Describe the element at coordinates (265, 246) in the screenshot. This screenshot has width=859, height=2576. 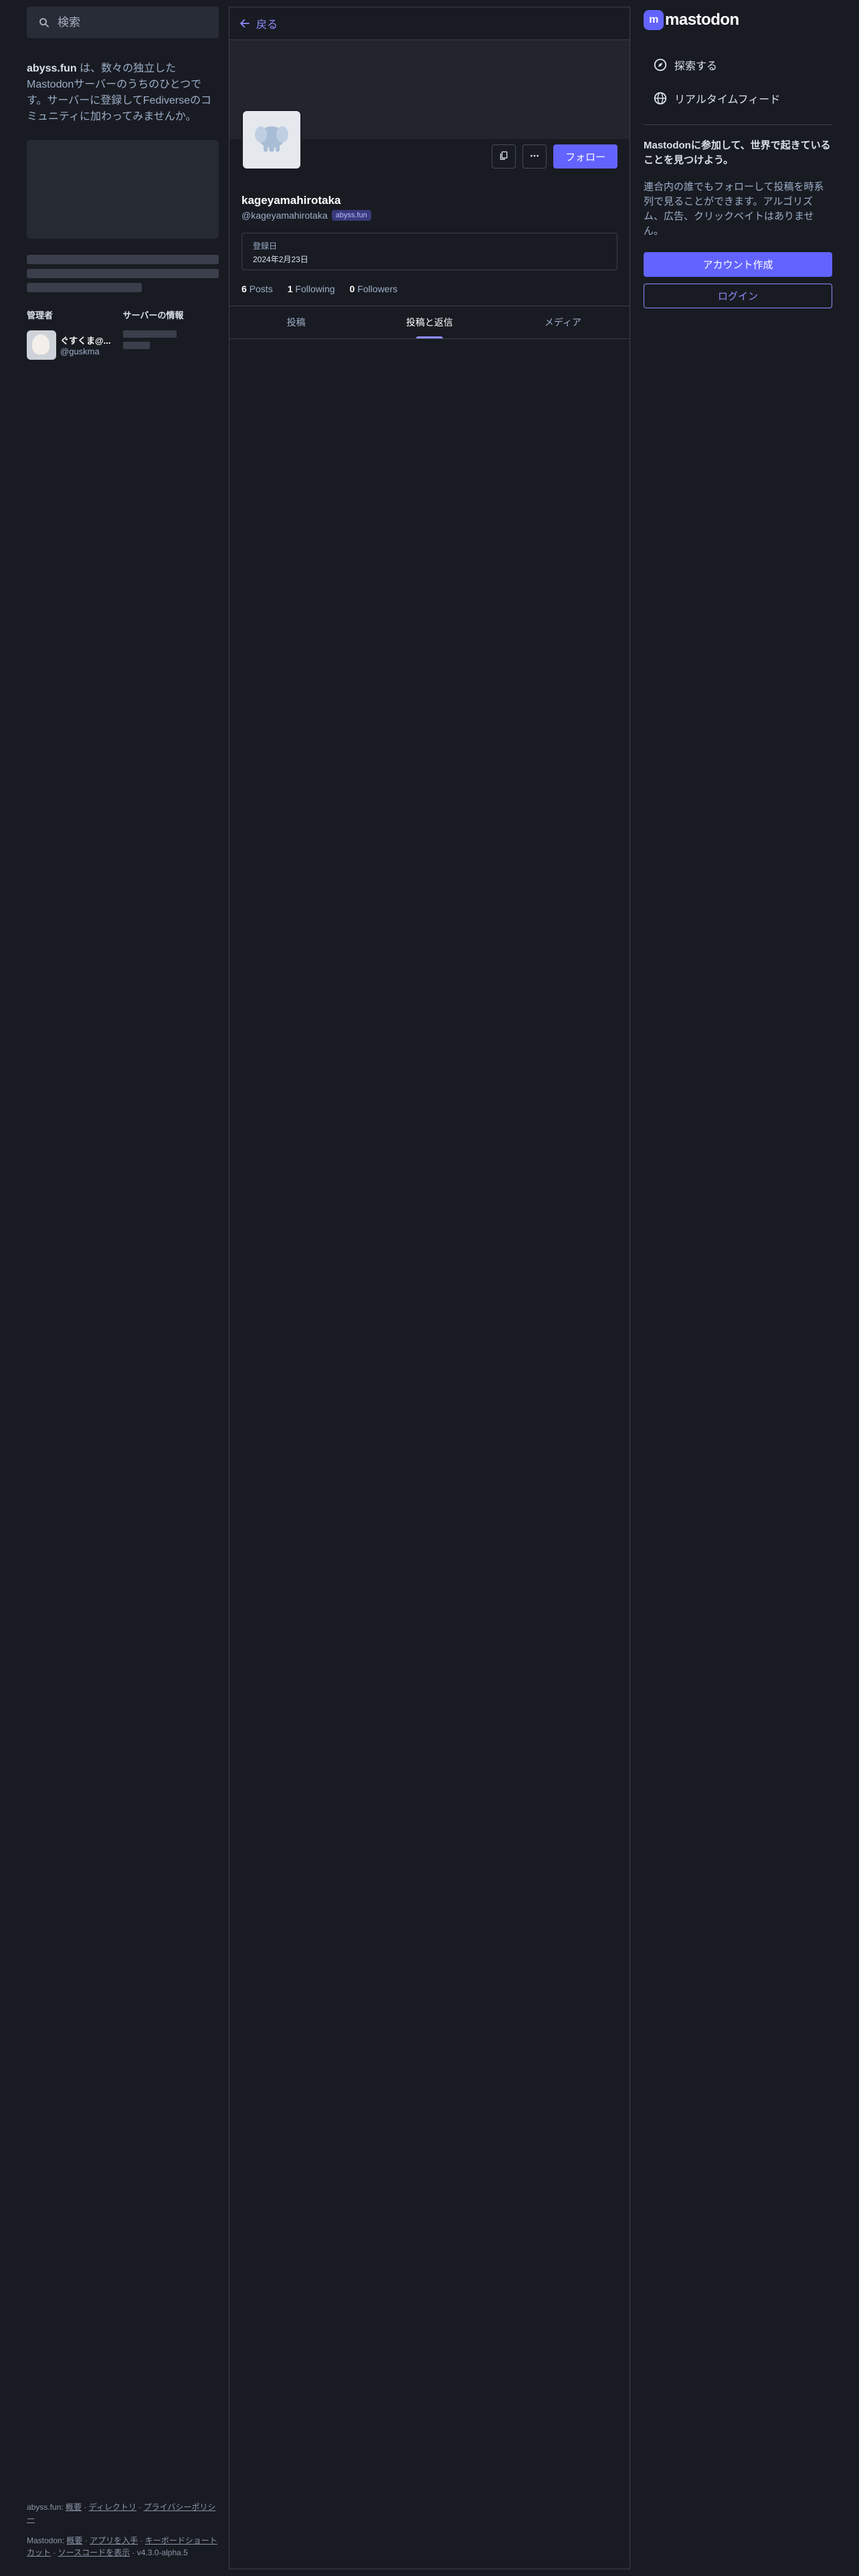
I see `joined-label: 登録日` at that location.